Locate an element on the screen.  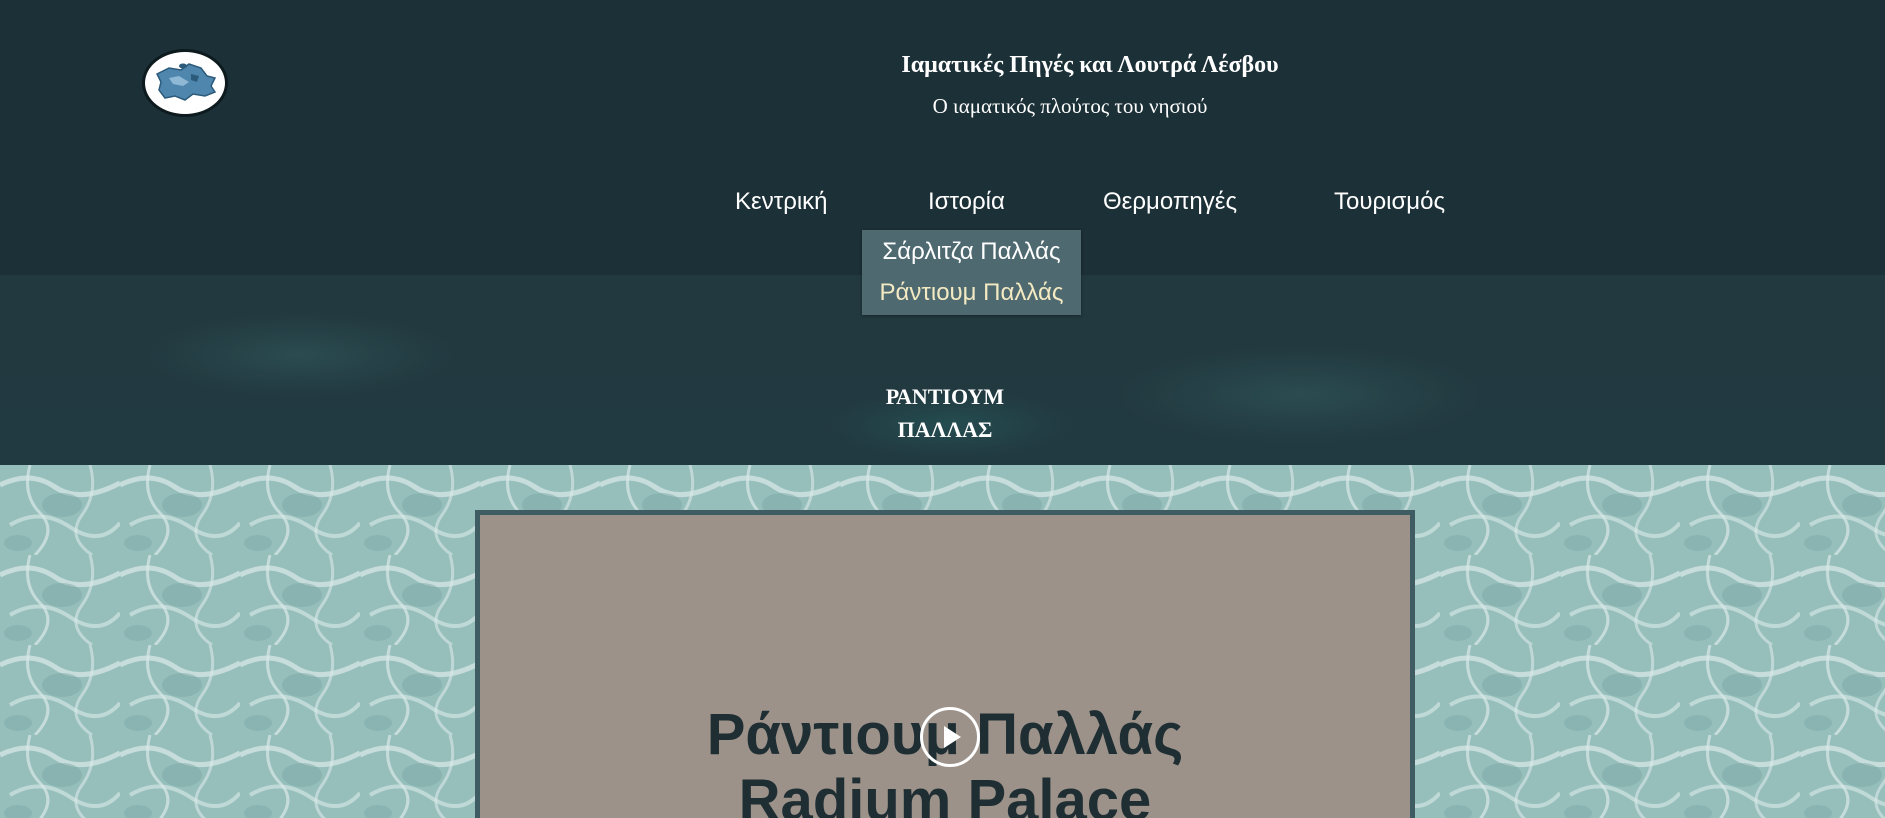
page-title-line2: ΠΑΛΛΑΣ is located at coordinates (945, 429).